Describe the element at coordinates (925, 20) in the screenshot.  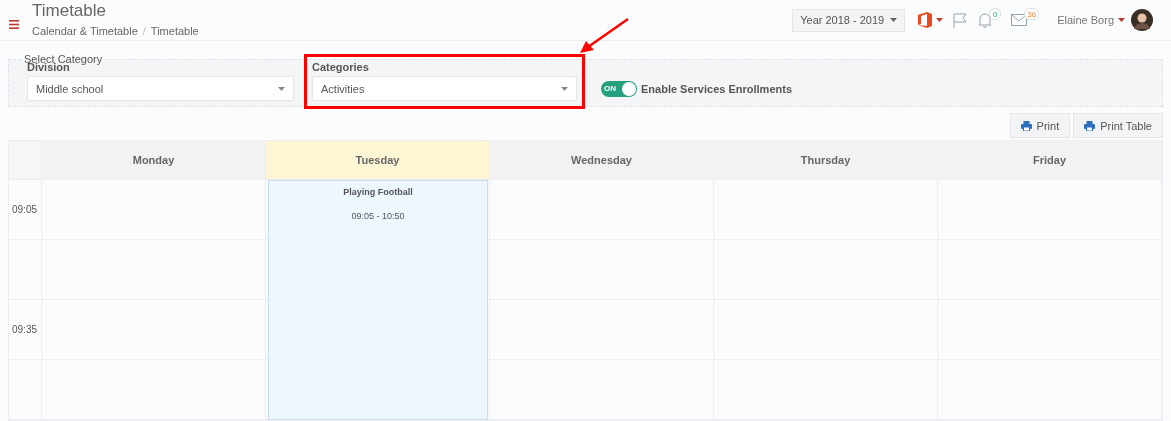
I see `office-icon` at that location.